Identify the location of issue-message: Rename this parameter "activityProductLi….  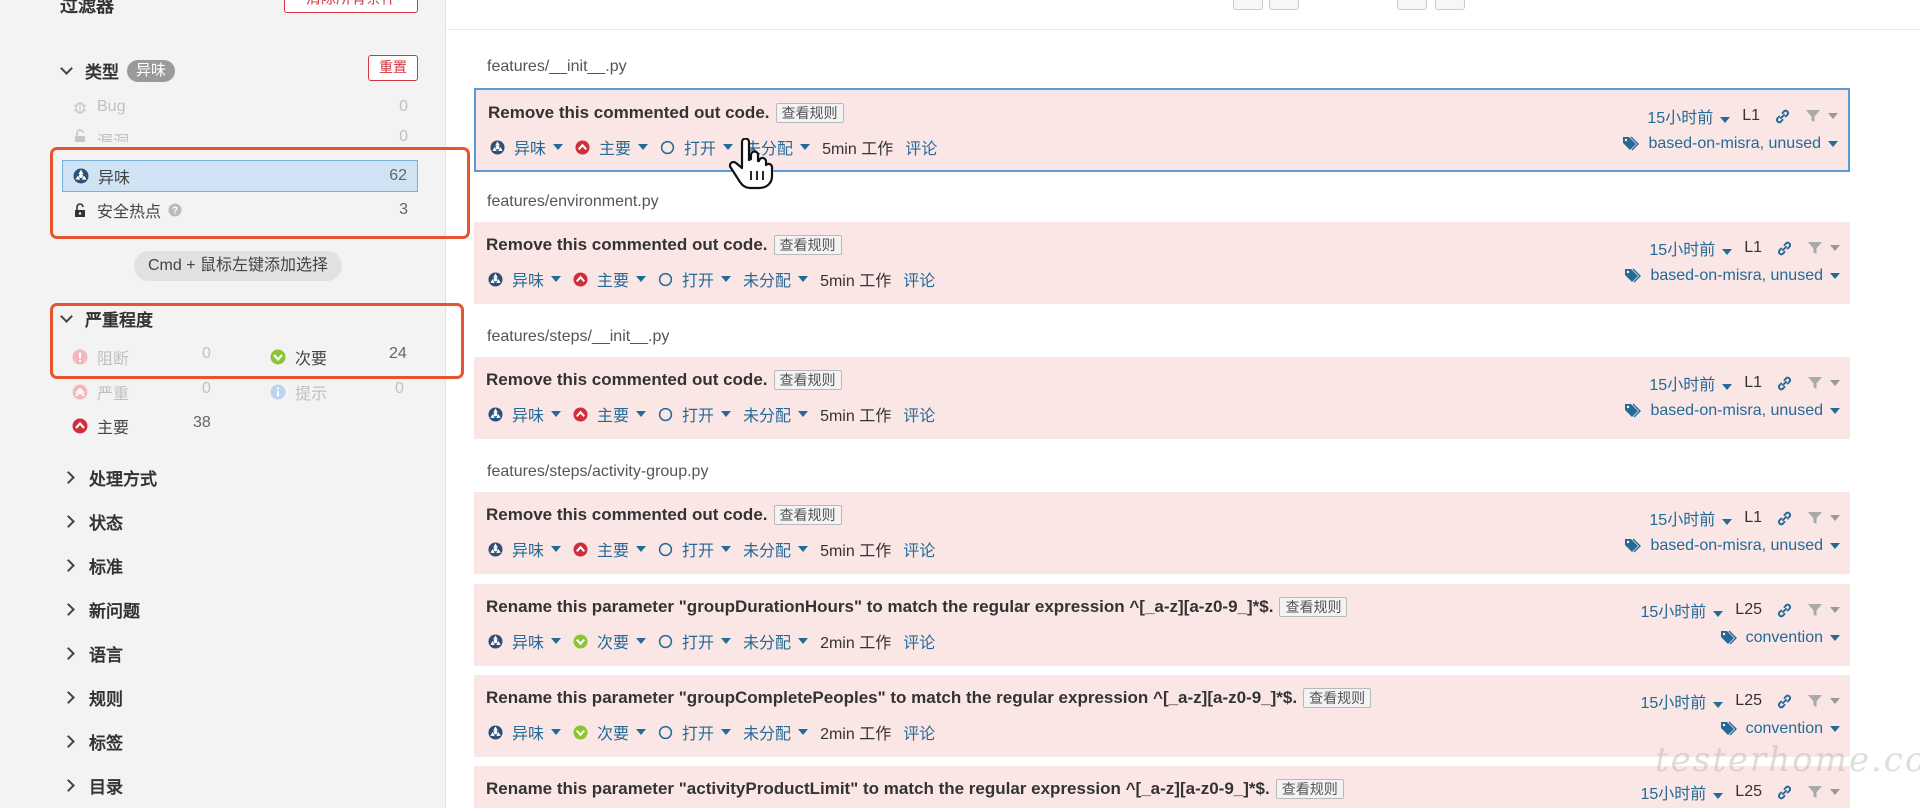
(878, 789).